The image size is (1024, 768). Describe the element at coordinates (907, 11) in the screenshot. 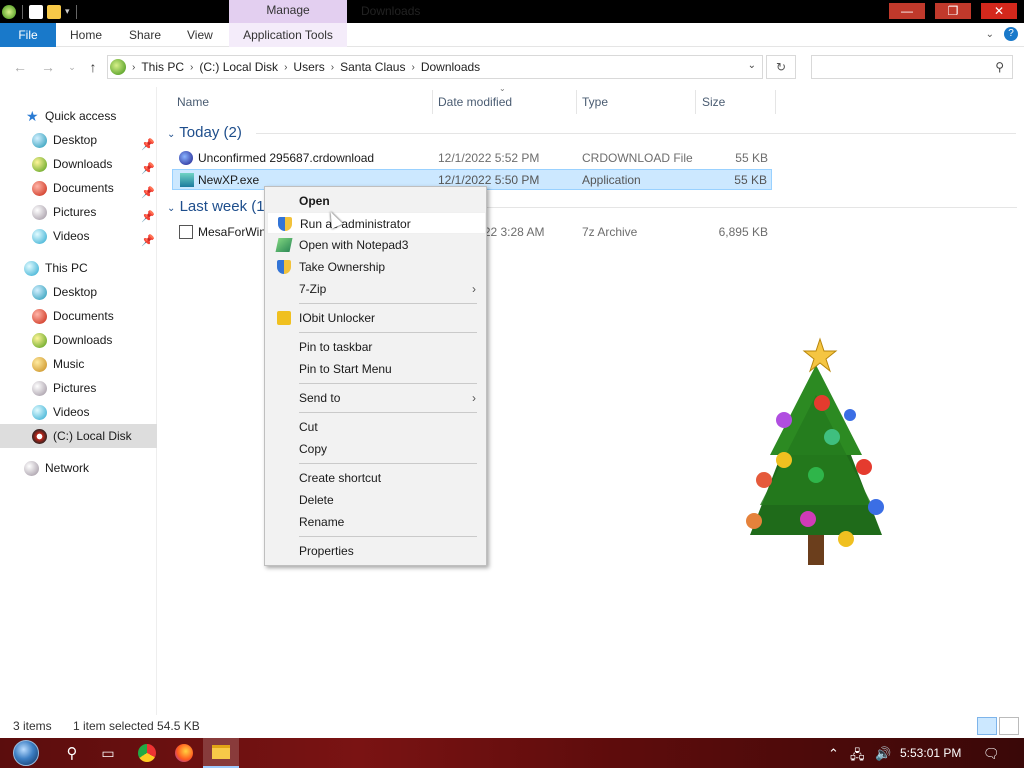

I see `minimize-button: —` at that location.